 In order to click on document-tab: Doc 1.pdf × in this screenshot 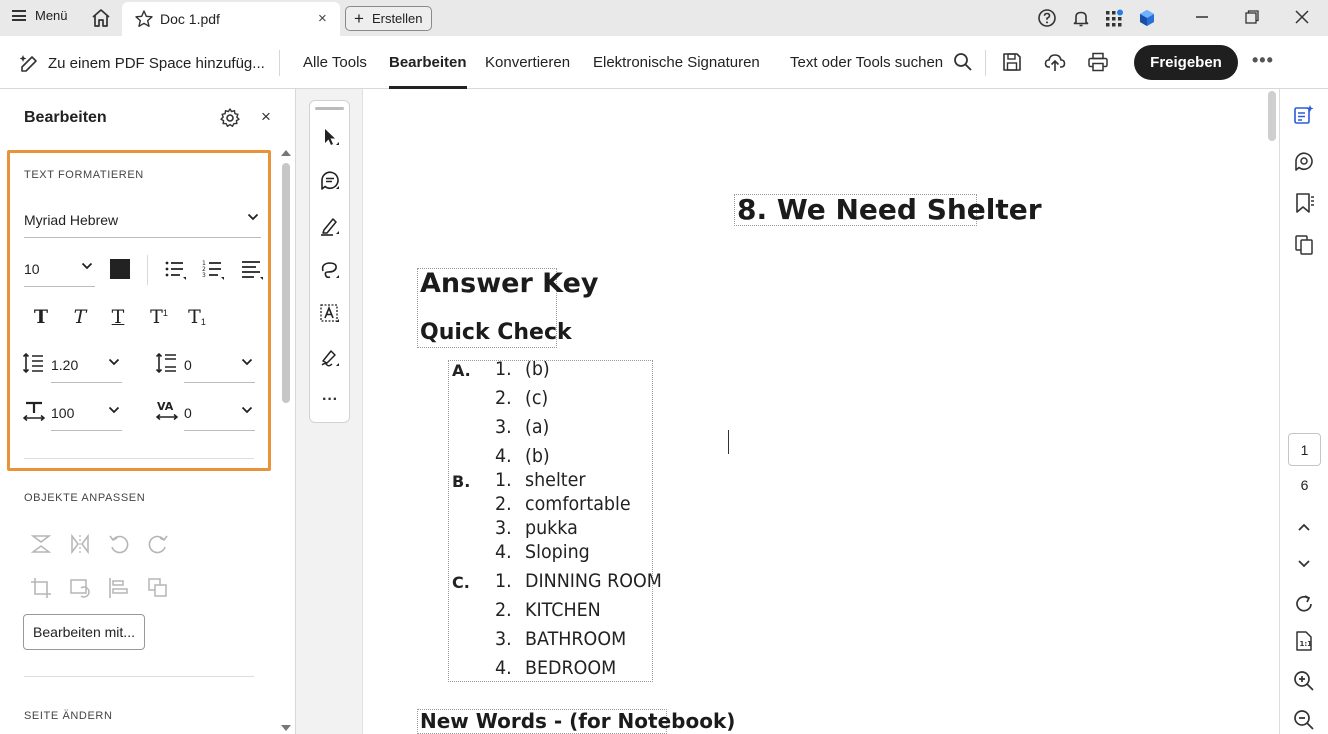, I will do `click(231, 19)`.